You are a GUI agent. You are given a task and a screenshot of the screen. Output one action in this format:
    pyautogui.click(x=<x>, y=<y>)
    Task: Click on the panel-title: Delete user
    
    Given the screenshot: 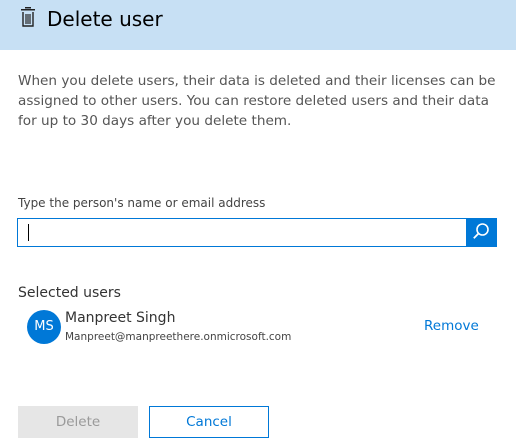 What is the action you would take?
    pyautogui.click(x=105, y=19)
    